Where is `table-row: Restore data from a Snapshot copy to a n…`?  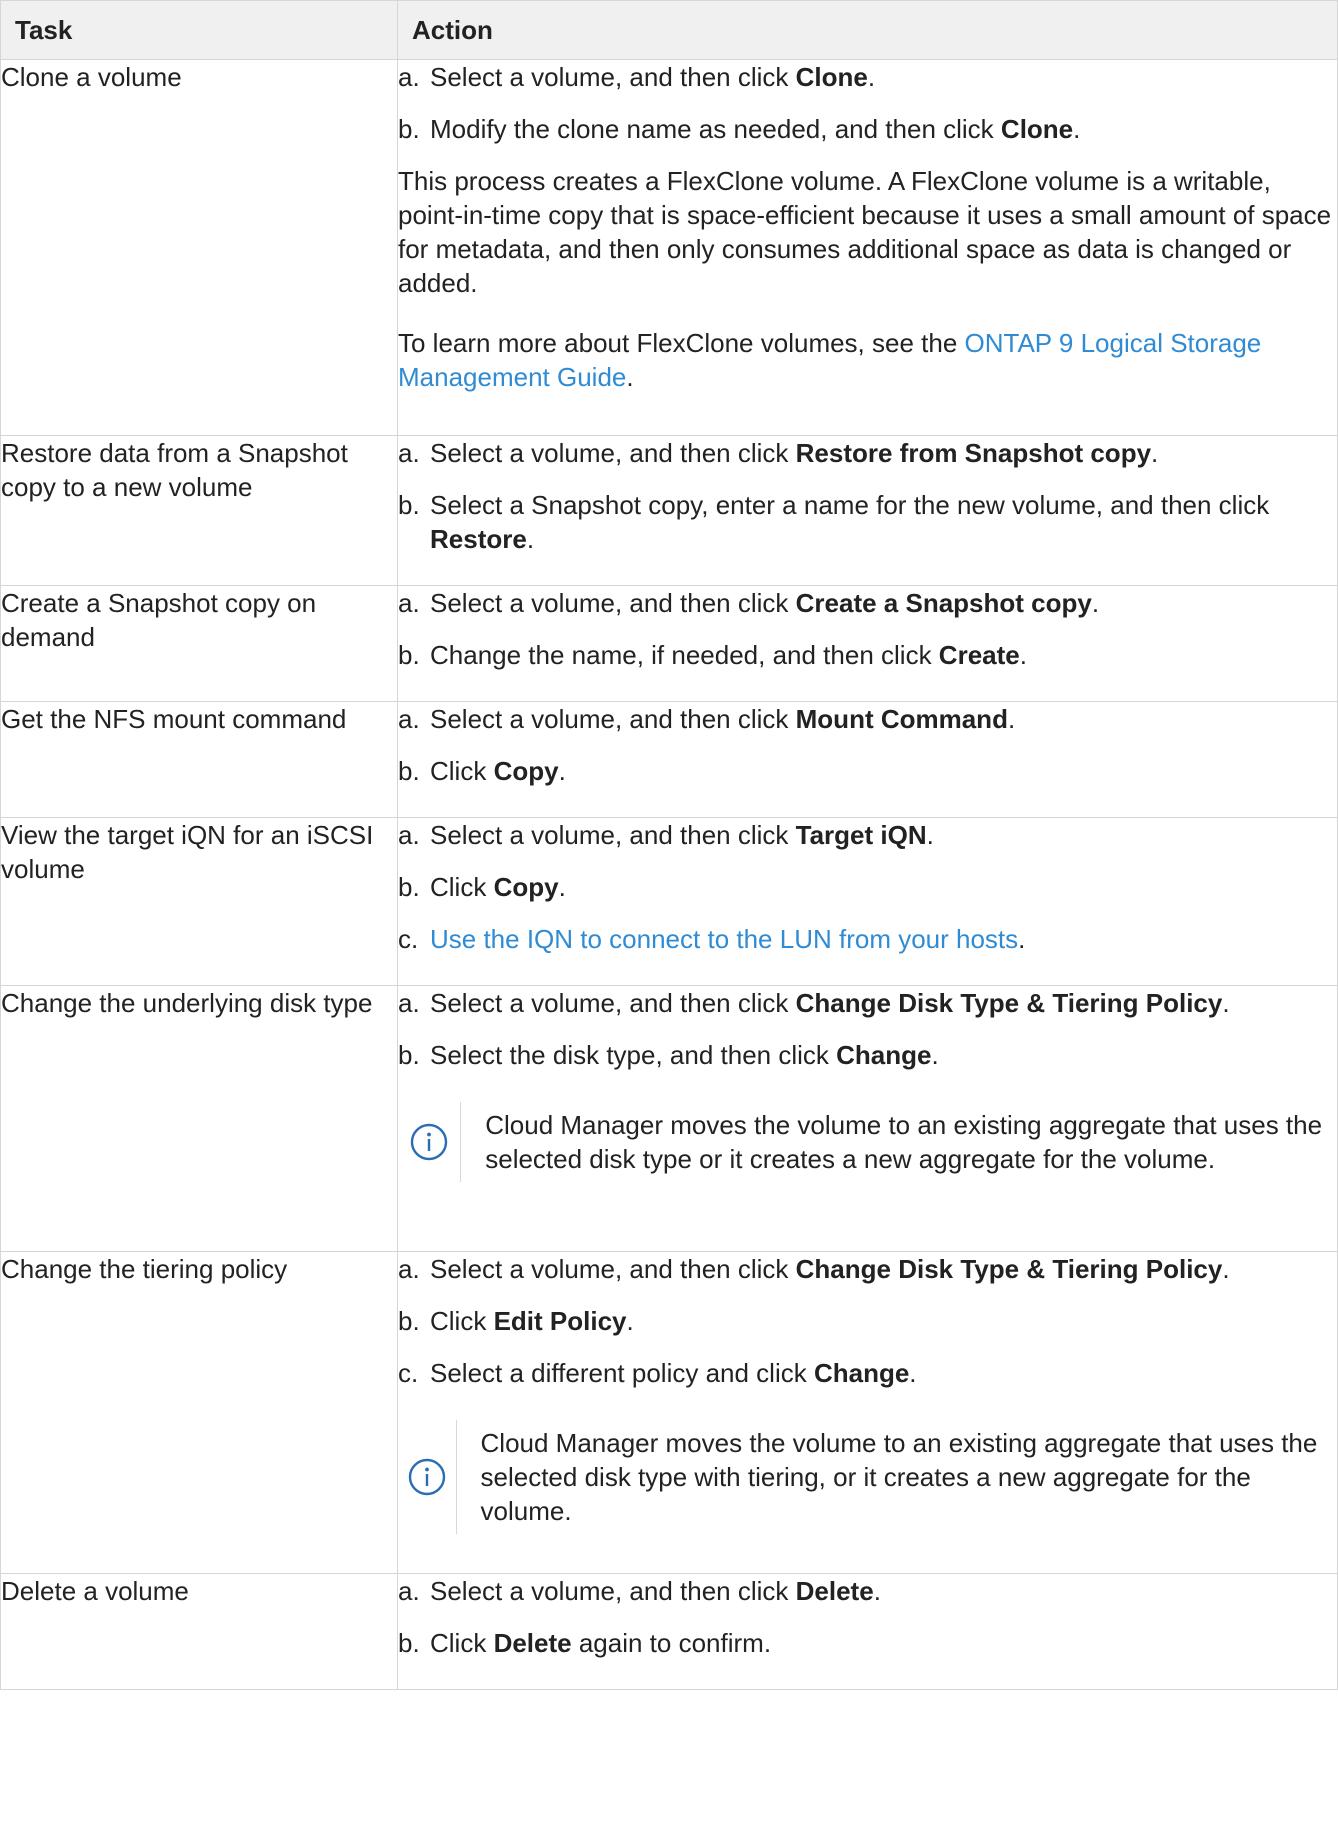 table-row: Restore data from a Snapshot copy to a n… is located at coordinates (669, 510).